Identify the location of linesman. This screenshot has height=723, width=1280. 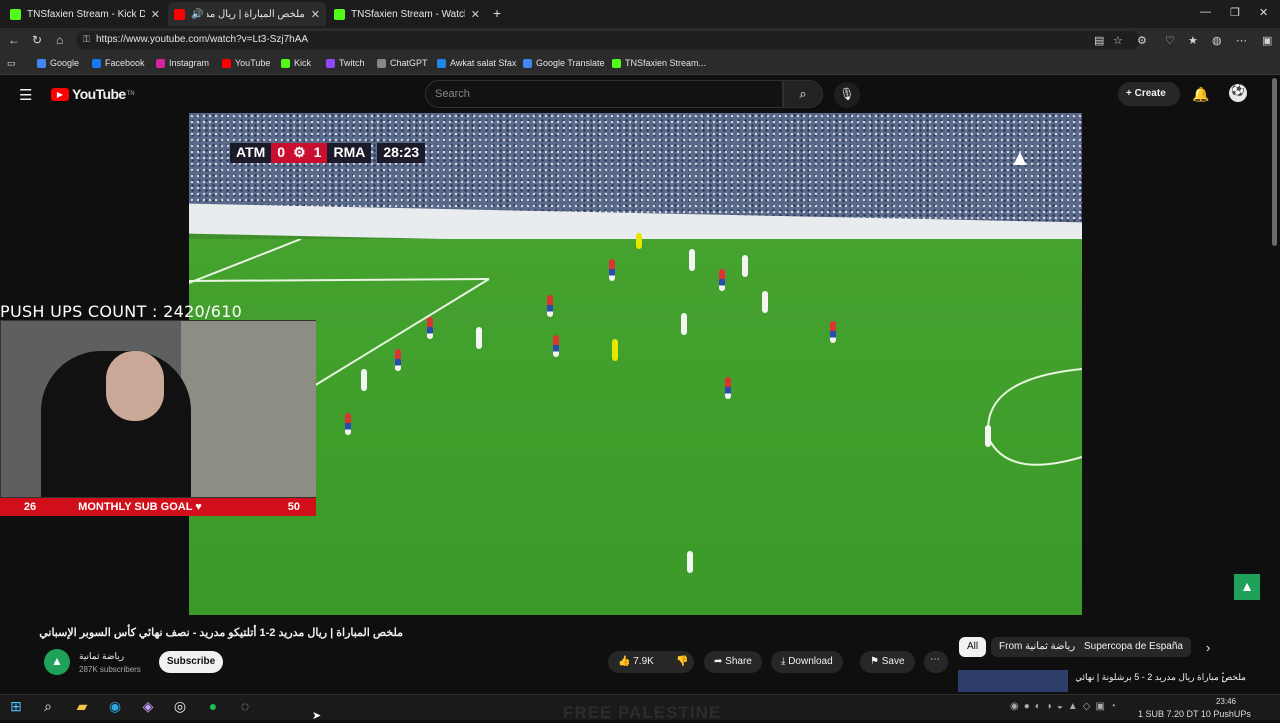
(639, 241).